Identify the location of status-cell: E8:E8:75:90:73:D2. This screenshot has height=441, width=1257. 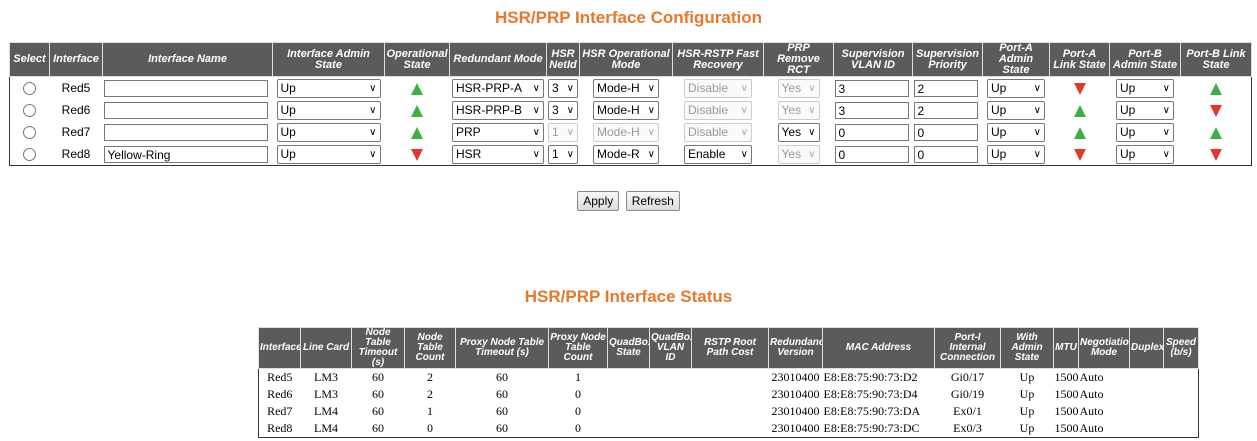
(870, 377).